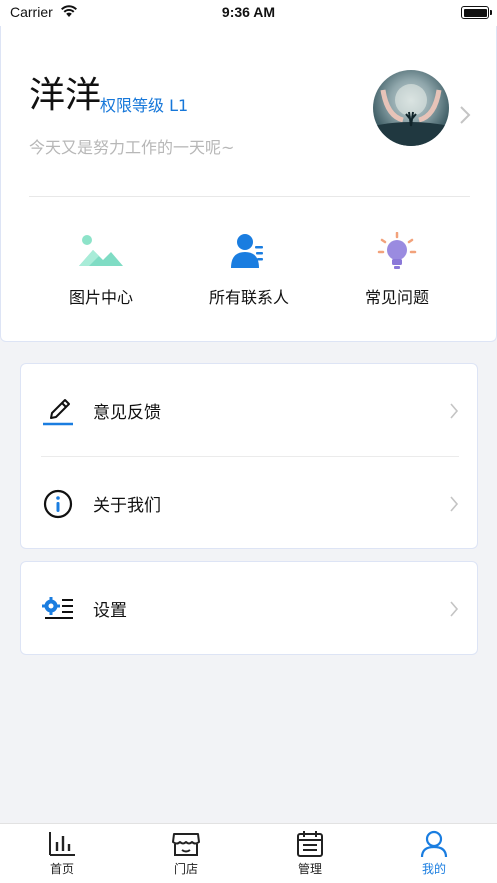 The height and width of the screenshot is (883, 497). I want to click on tab-label-mine: 我的, so click(433, 869).